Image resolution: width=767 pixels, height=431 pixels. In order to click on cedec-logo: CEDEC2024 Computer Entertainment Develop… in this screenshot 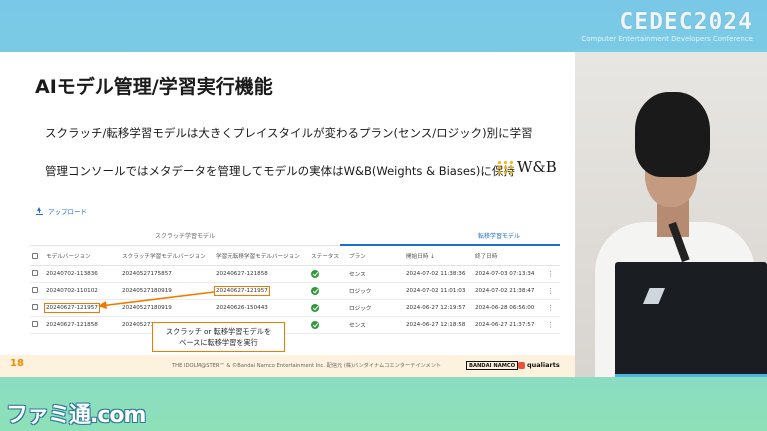, I will do `click(653, 26)`.